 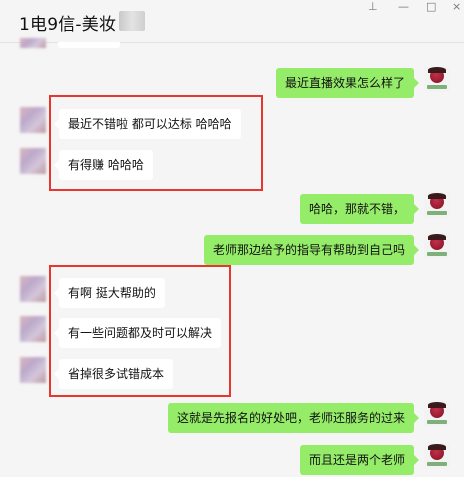 What do you see at coordinates (311, 250) in the screenshot?
I see `message-bubble: 老师那边给予的指导有帮助到自己吗` at bounding box center [311, 250].